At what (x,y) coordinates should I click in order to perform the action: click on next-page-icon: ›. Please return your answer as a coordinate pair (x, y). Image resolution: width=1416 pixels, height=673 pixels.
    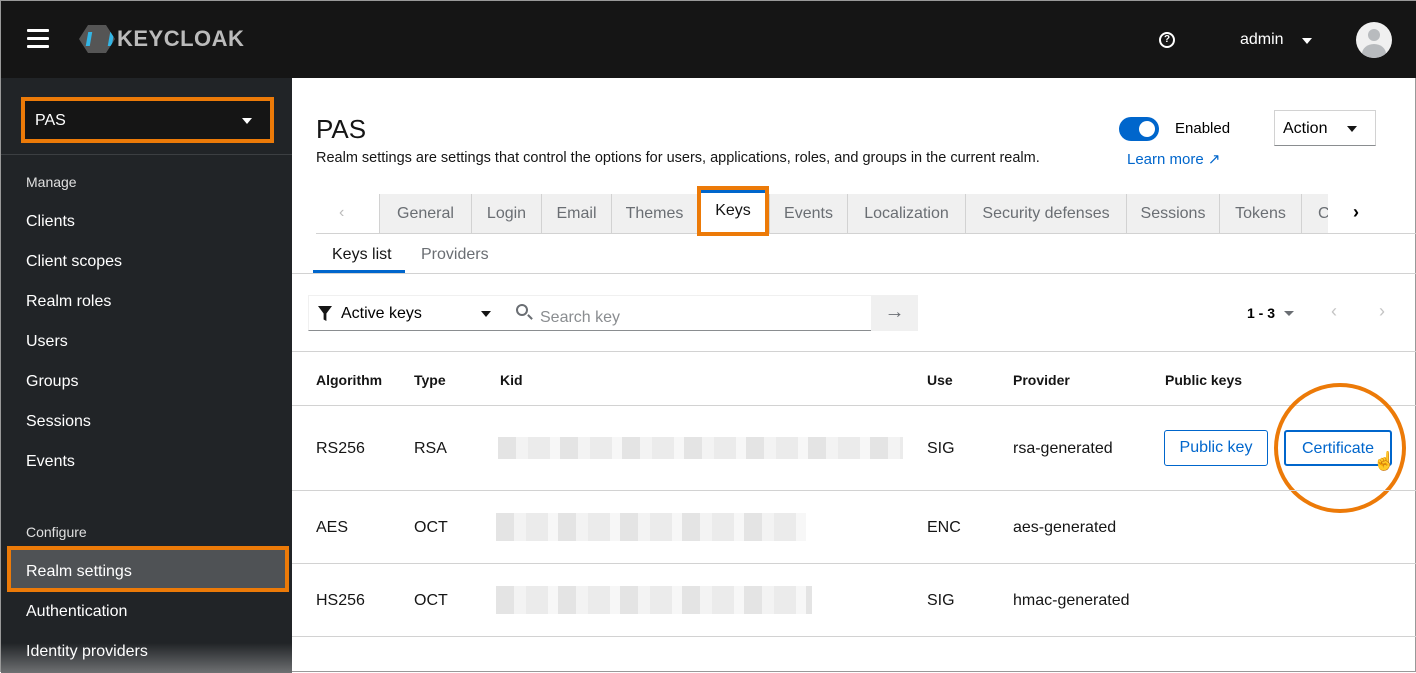
    Looking at the image, I should click on (1382, 311).